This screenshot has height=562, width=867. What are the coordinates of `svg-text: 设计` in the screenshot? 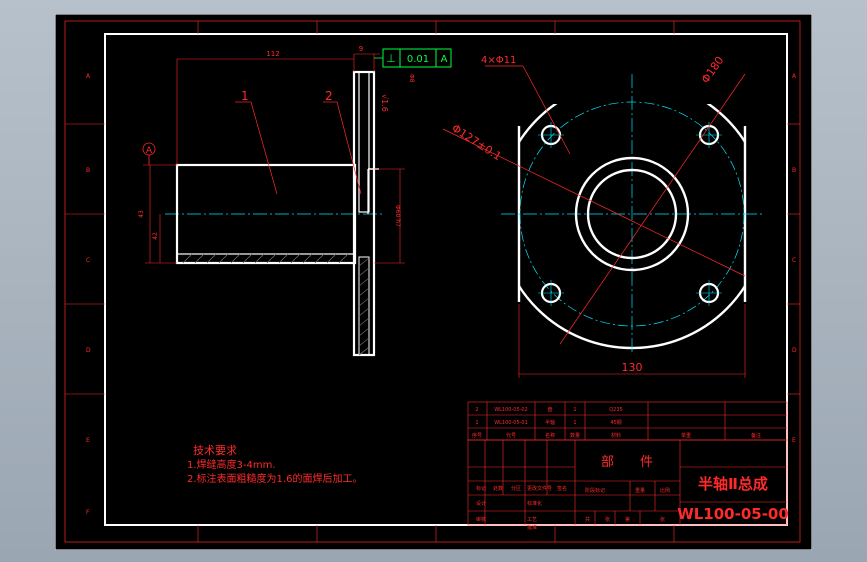 It's located at (481, 503).